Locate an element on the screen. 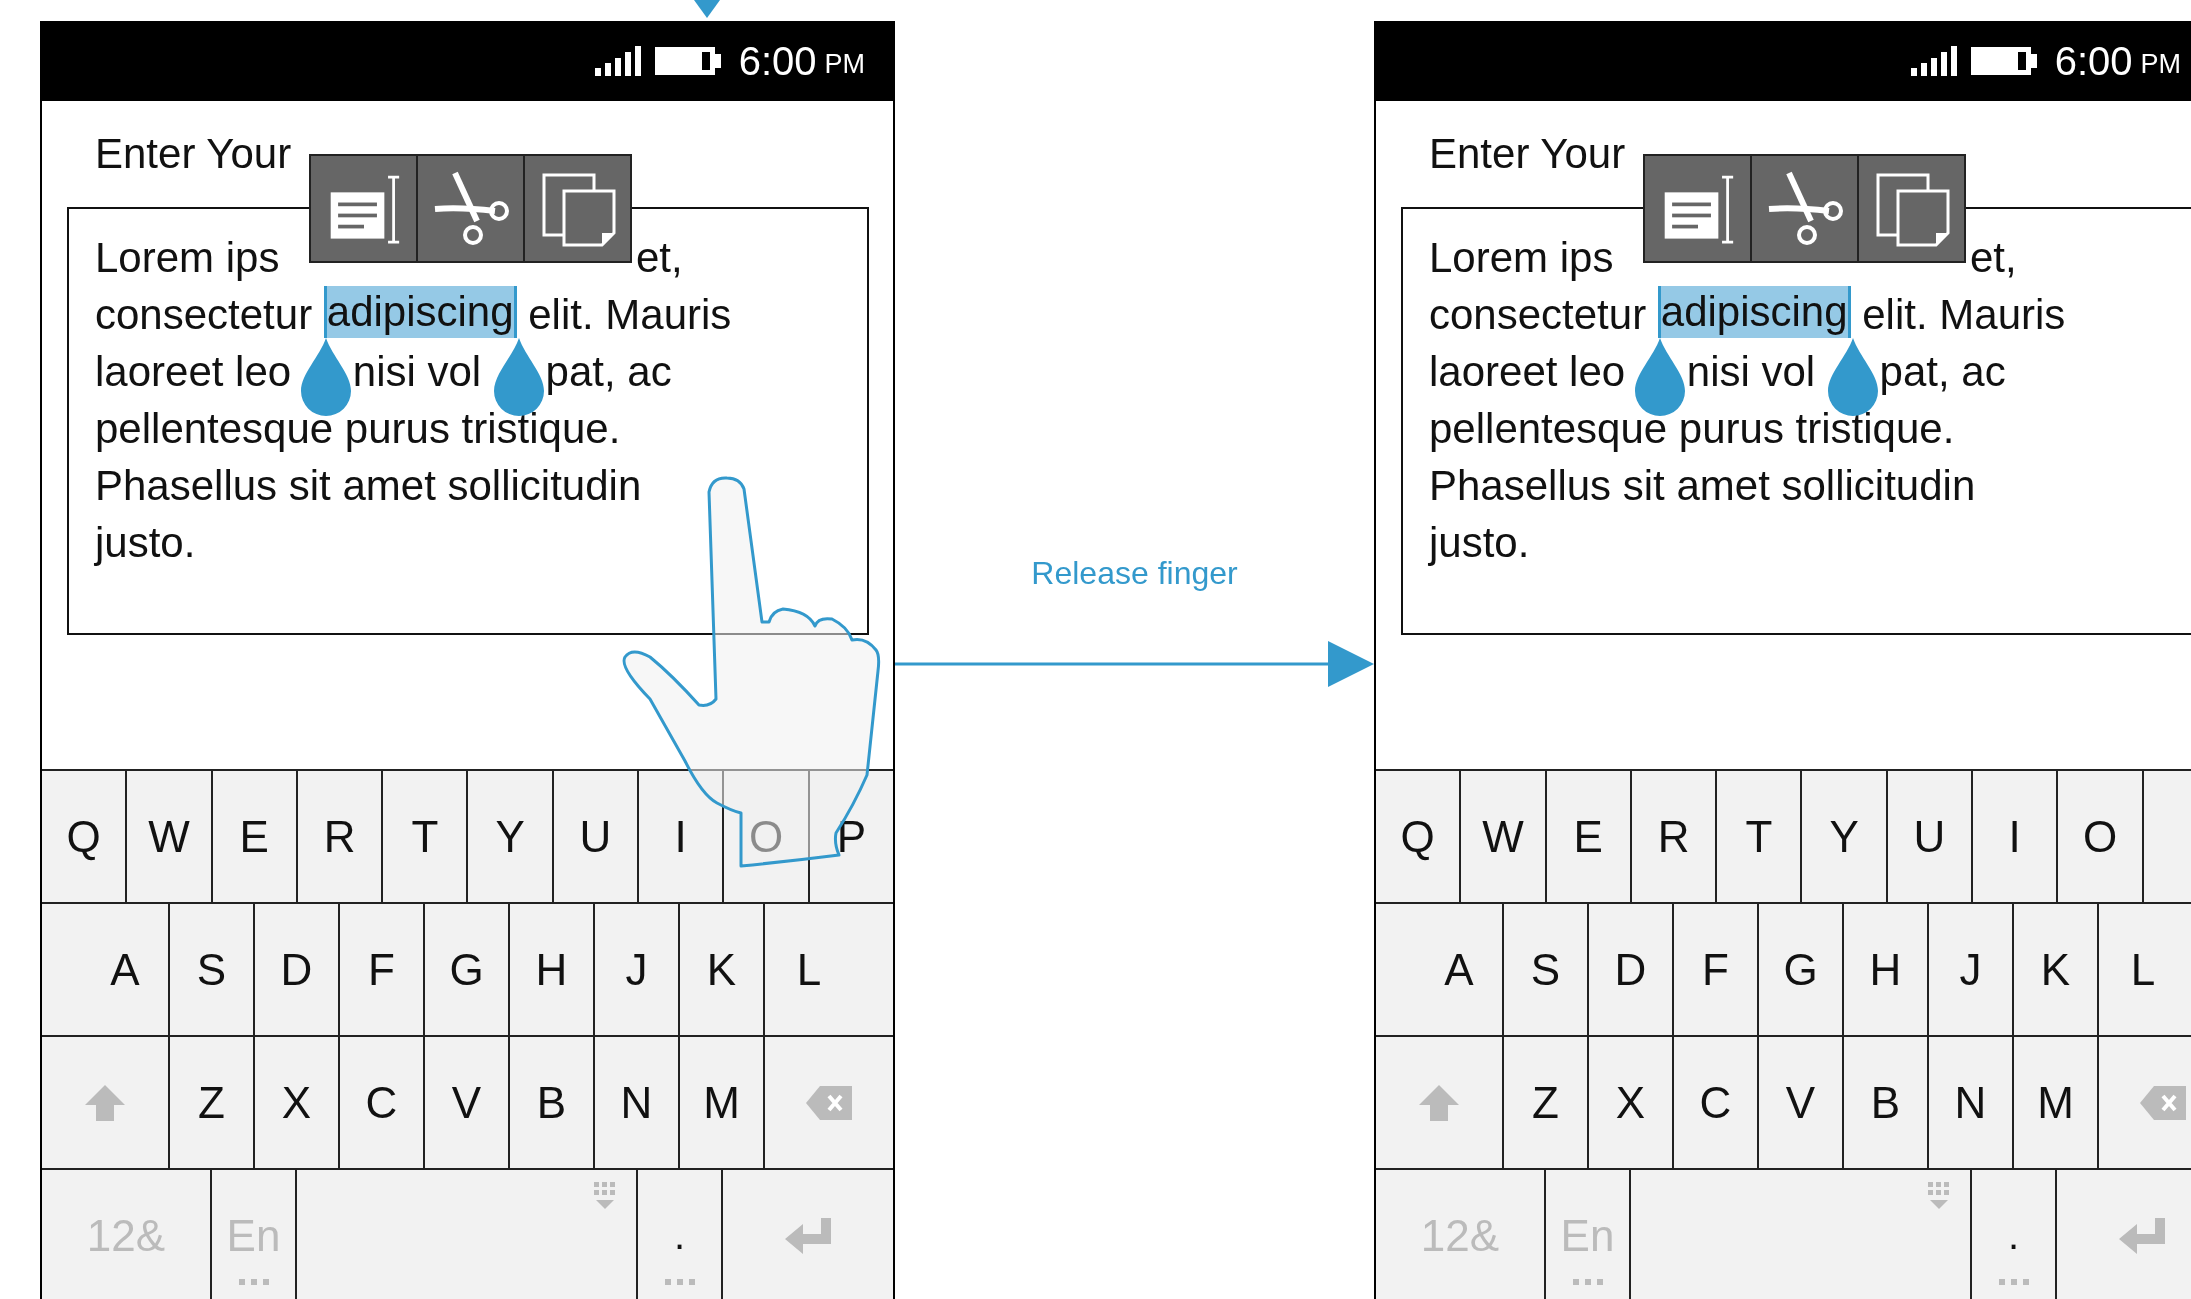  body-text: justo. is located at coordinates (1479, 542).